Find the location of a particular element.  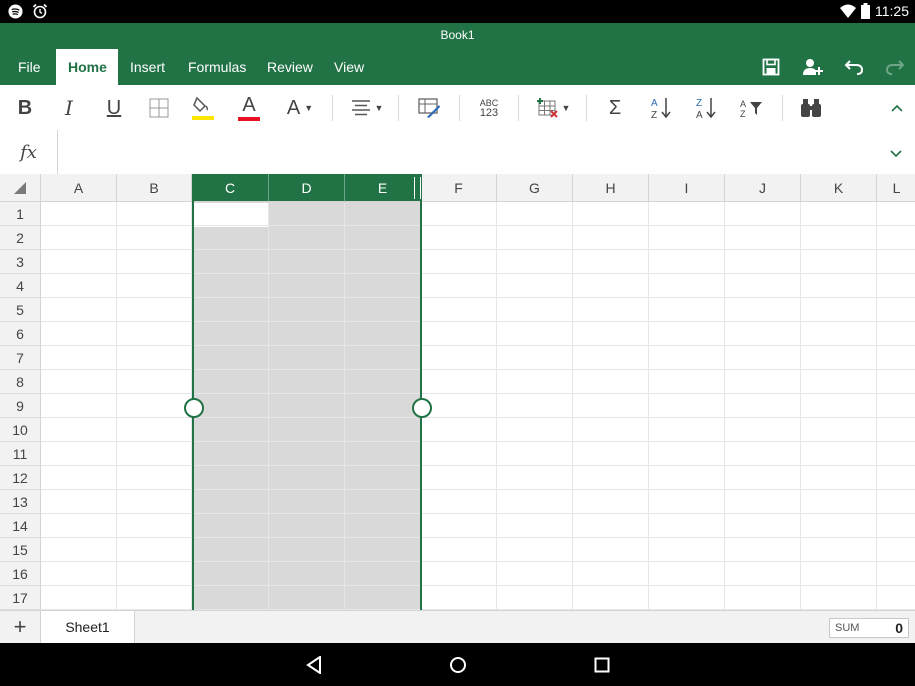

fill-color-icon is located at coordinates (203, 108).